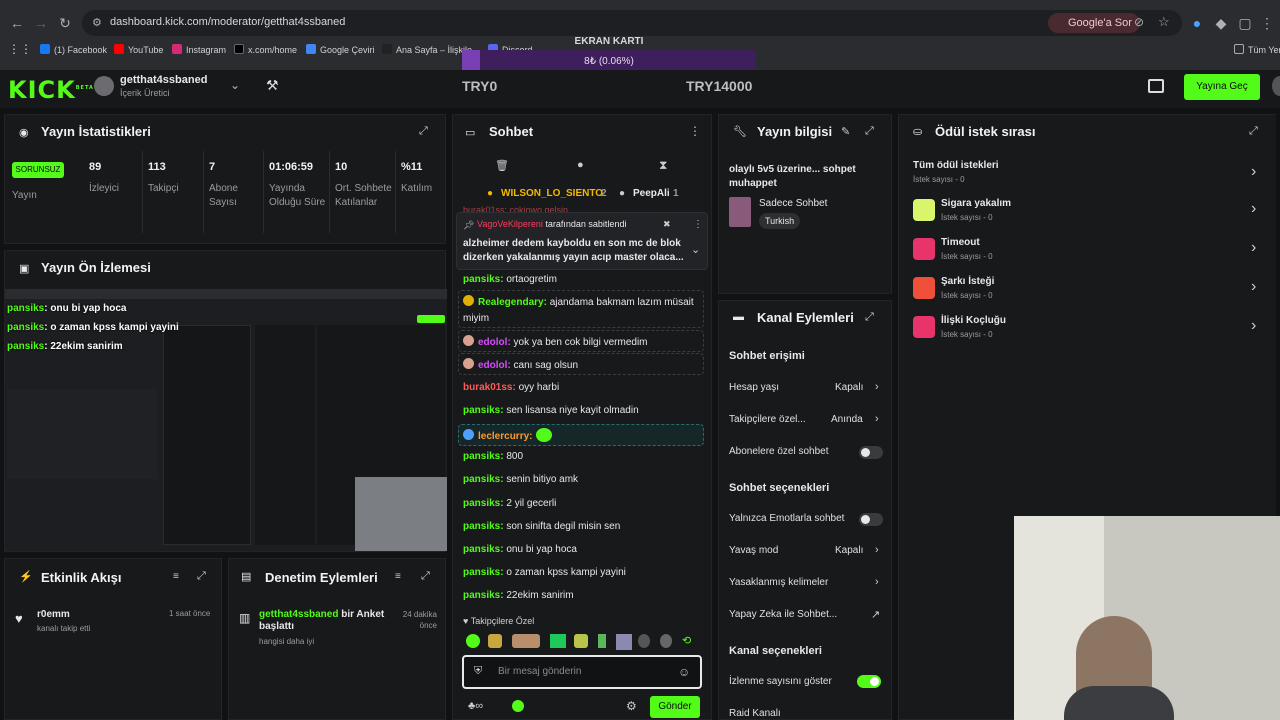  What do you see at coordinates (41, 23) in the screenshot?
I see `forward-icon: →` at bounding box center [41, 23].